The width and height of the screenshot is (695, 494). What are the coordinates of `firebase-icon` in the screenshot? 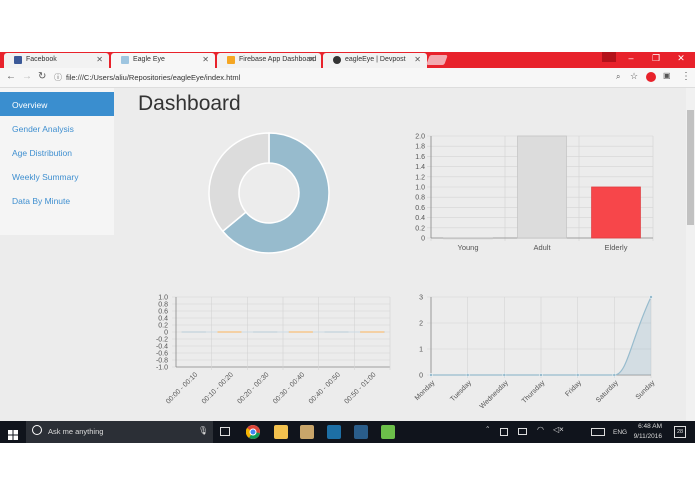 It's located at (231, 60).